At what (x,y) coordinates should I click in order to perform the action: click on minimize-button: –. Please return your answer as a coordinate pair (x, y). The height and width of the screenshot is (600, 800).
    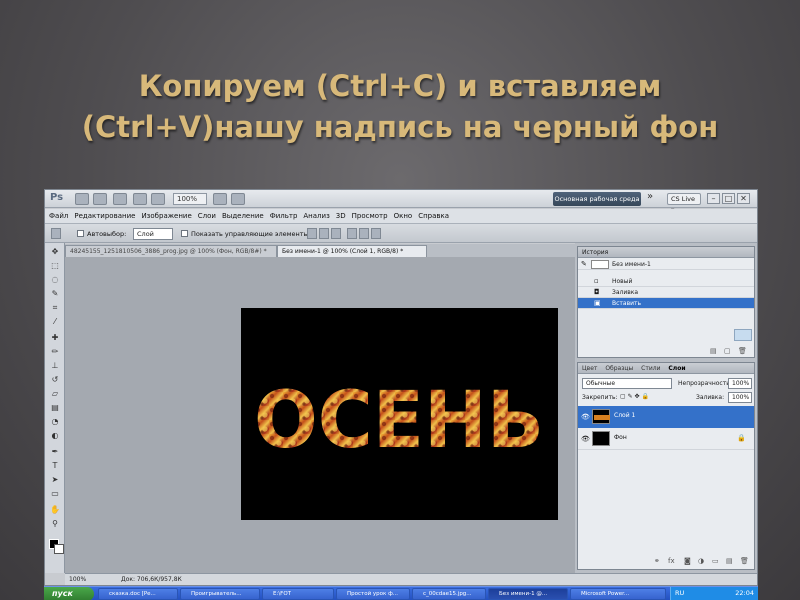
    Looking at the image, I should click on (713, 198).